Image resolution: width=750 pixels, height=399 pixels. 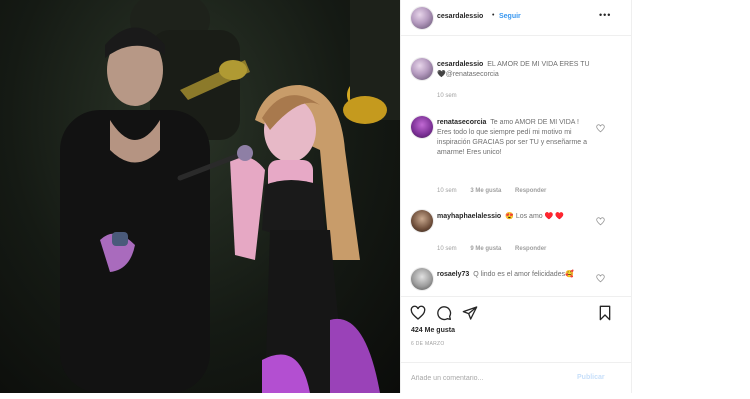 I want to click on add-comment-bar: Publicar, so click(x=517, y=377).